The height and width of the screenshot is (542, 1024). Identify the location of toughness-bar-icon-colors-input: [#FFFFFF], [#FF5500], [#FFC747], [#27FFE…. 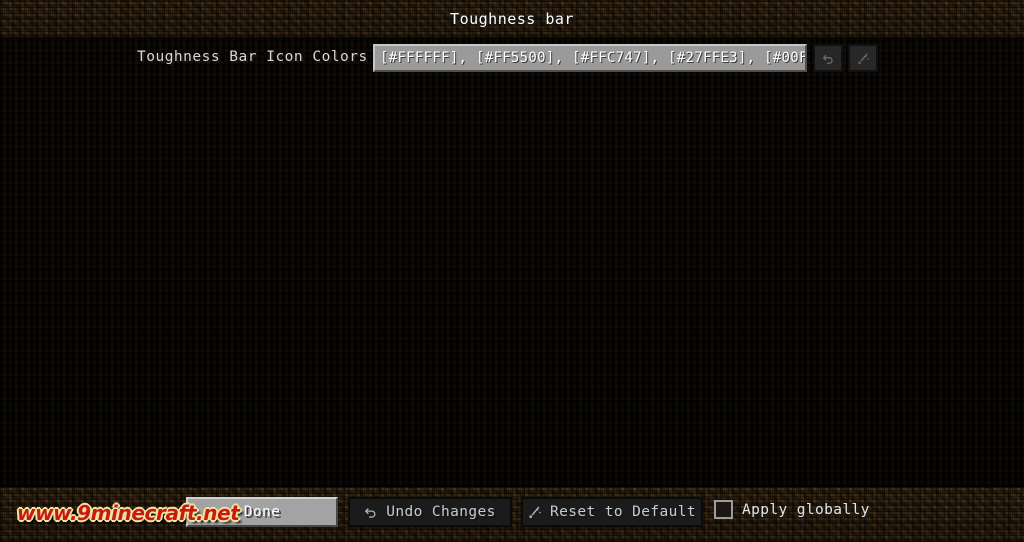
(590, 58).